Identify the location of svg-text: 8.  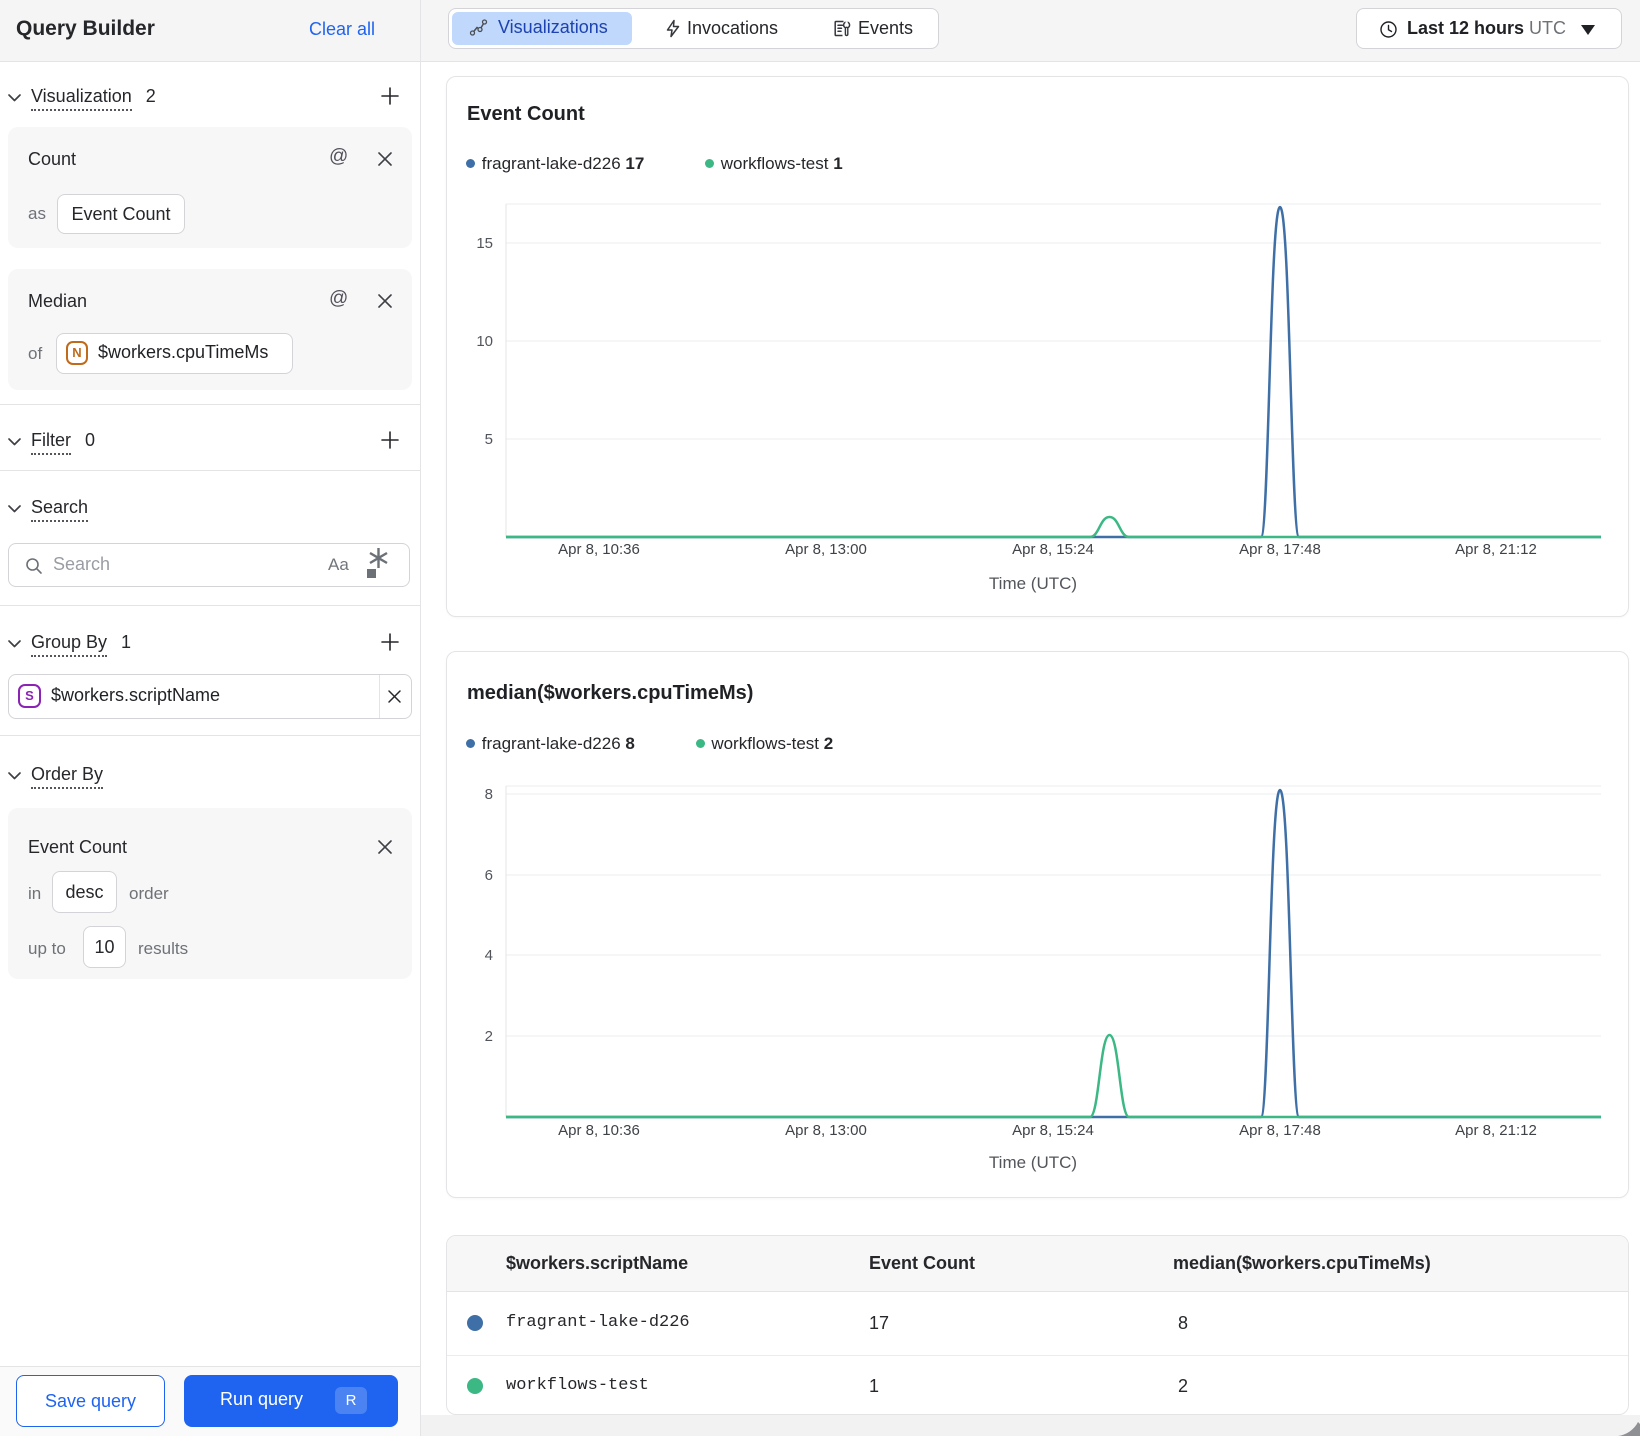
(489, 794).